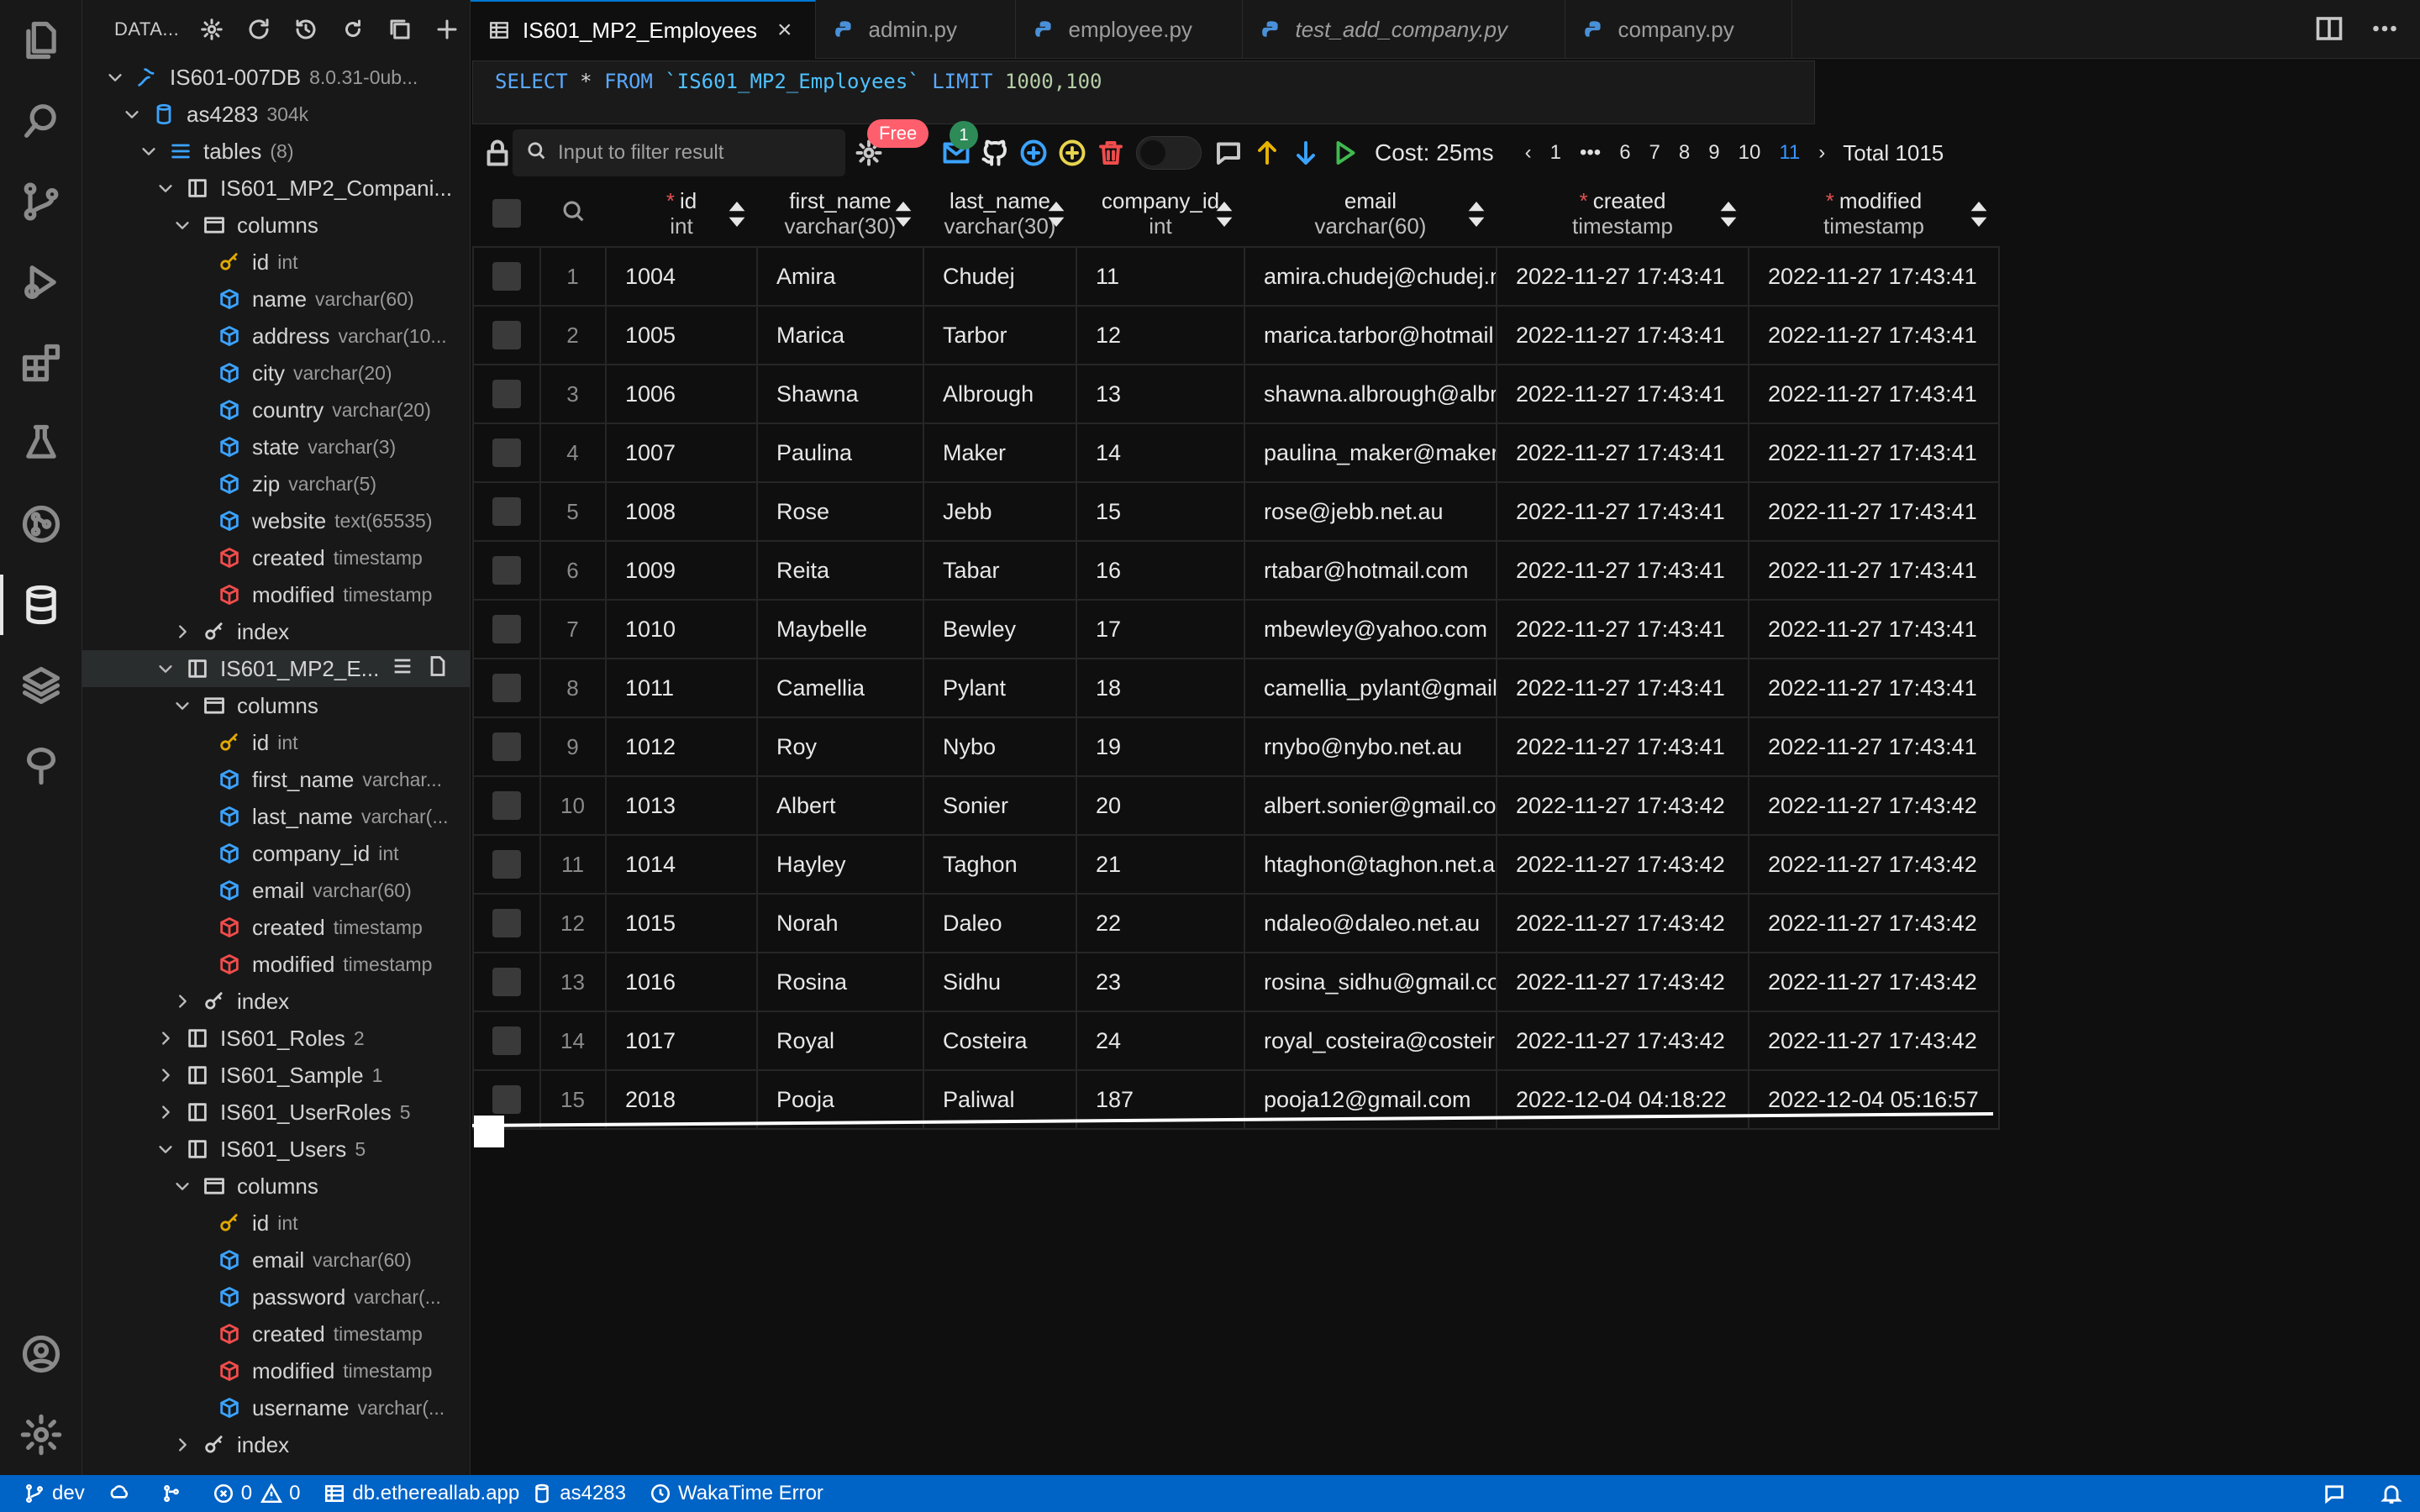 Image resolution: width=2420 pixels, height=1512 pixels. What do you see at coordinates (276, 151) in the screenshot?
I see `tree-tables-group: tables (8)` at bounding box center [276, 151].